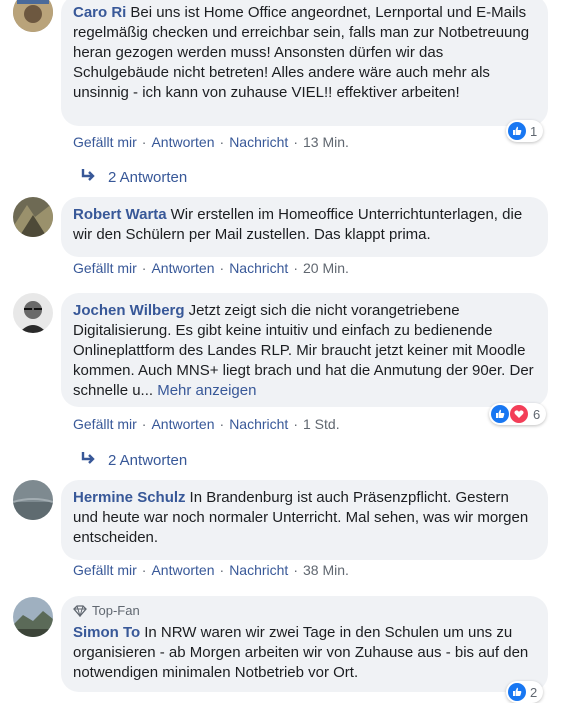 The image size is (561, 703). Describe the element at coordinates (206, 390) in the screenshot. I see `show-more-link: Mehr anzeigen` at that location.